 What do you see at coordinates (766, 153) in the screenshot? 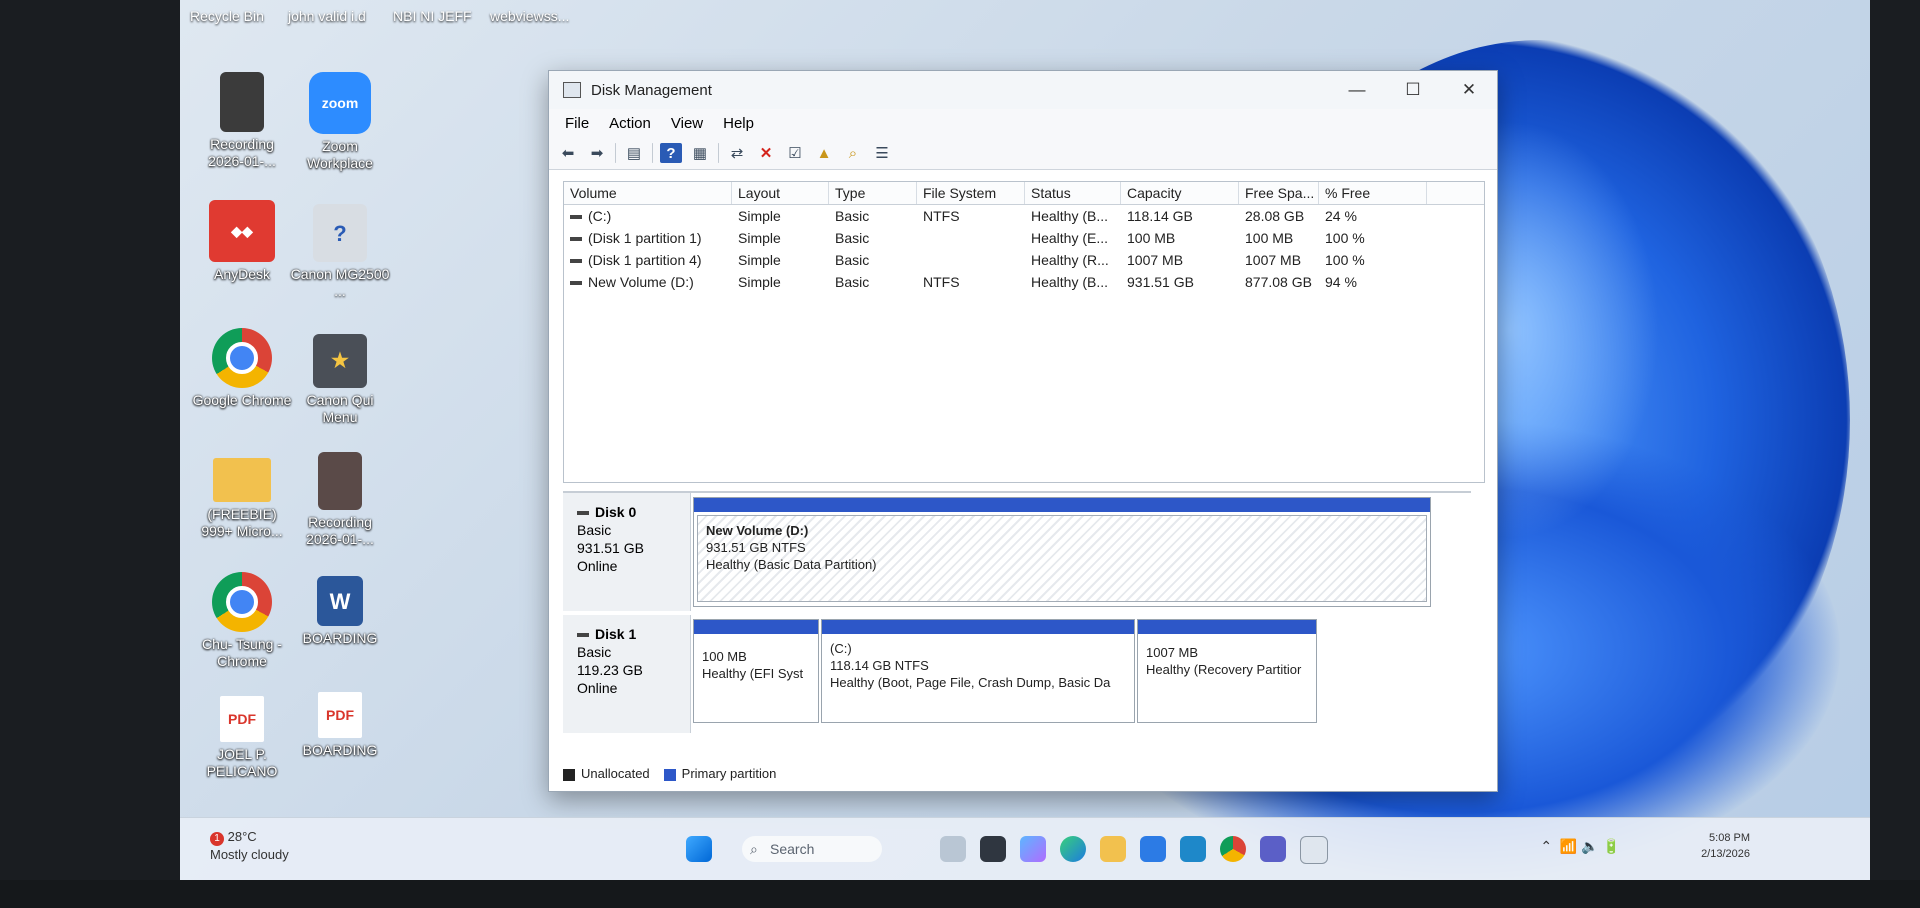
I see `delete-icon: ✕` at bounding box center [766, 153].